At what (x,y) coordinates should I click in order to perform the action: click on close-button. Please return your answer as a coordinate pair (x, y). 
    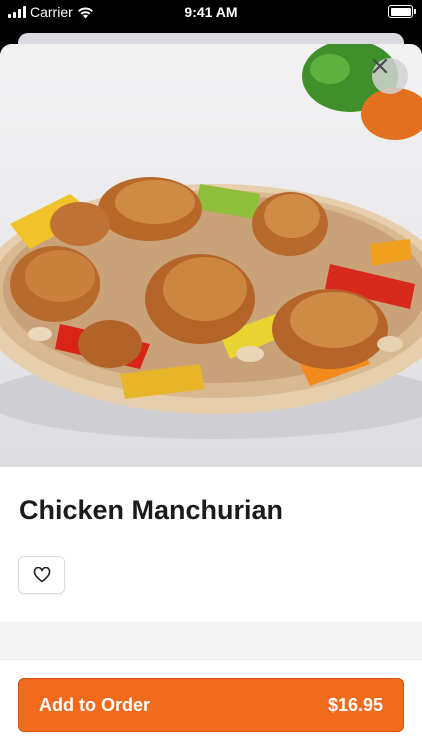
    Looking at the image, I should click on (390, 76).